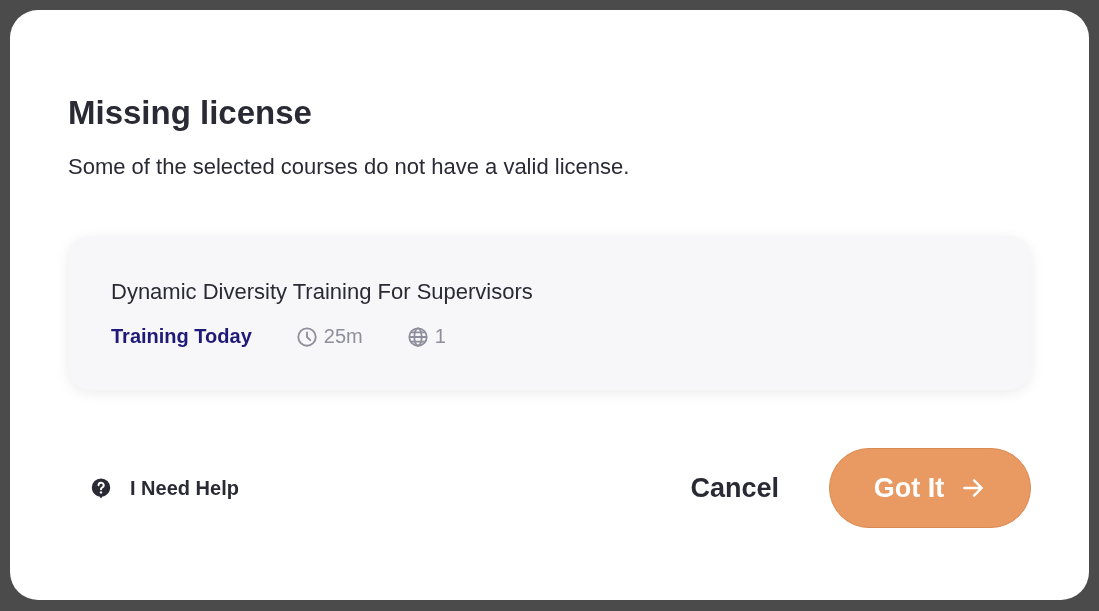 This screenshot has width=1099, height=611. Describe the element at coordinates (306, 336) in the screenshot. I see `clock-icon` at that location.